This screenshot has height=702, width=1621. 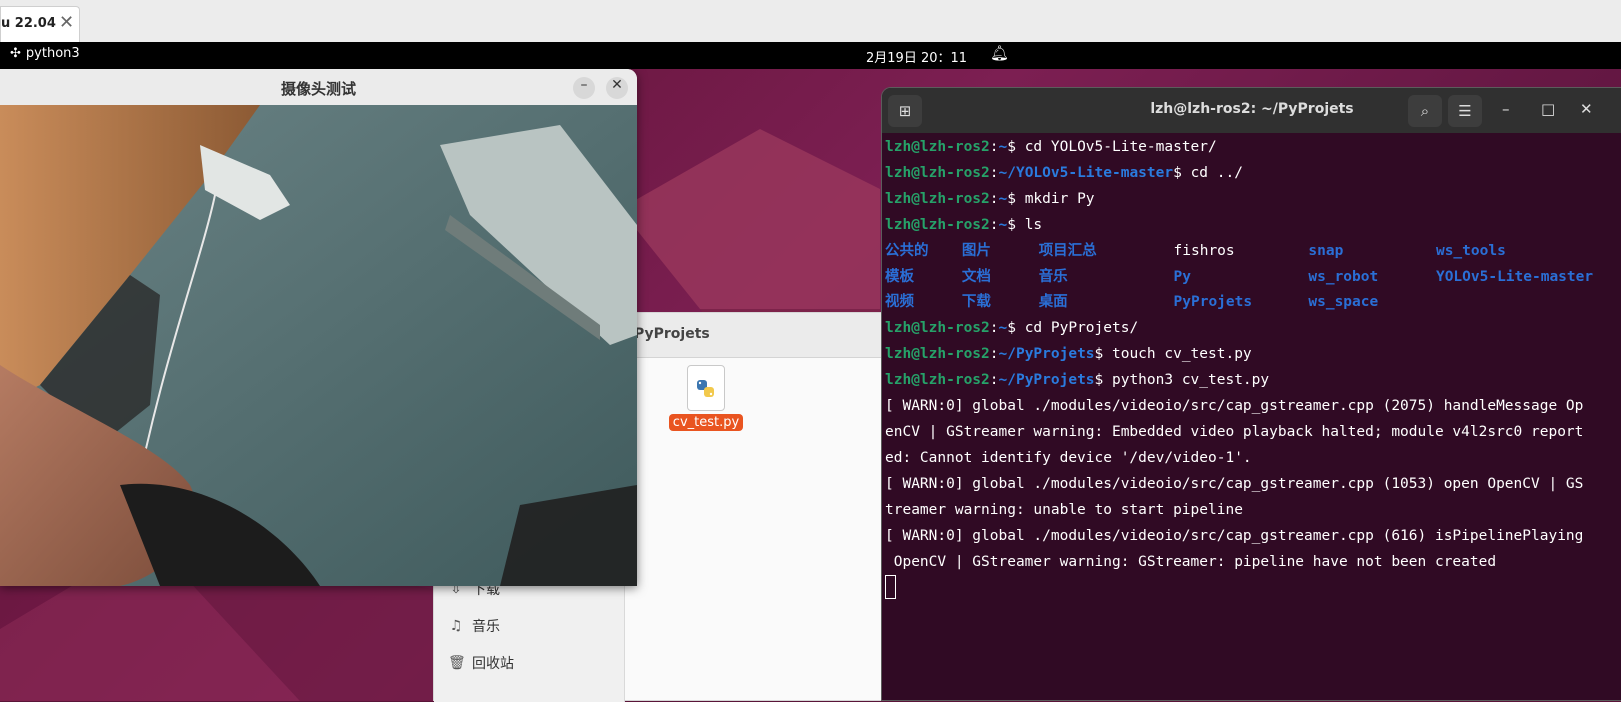 I want to click on app-spinner-icon: ✣, so click(x=15, y=53).